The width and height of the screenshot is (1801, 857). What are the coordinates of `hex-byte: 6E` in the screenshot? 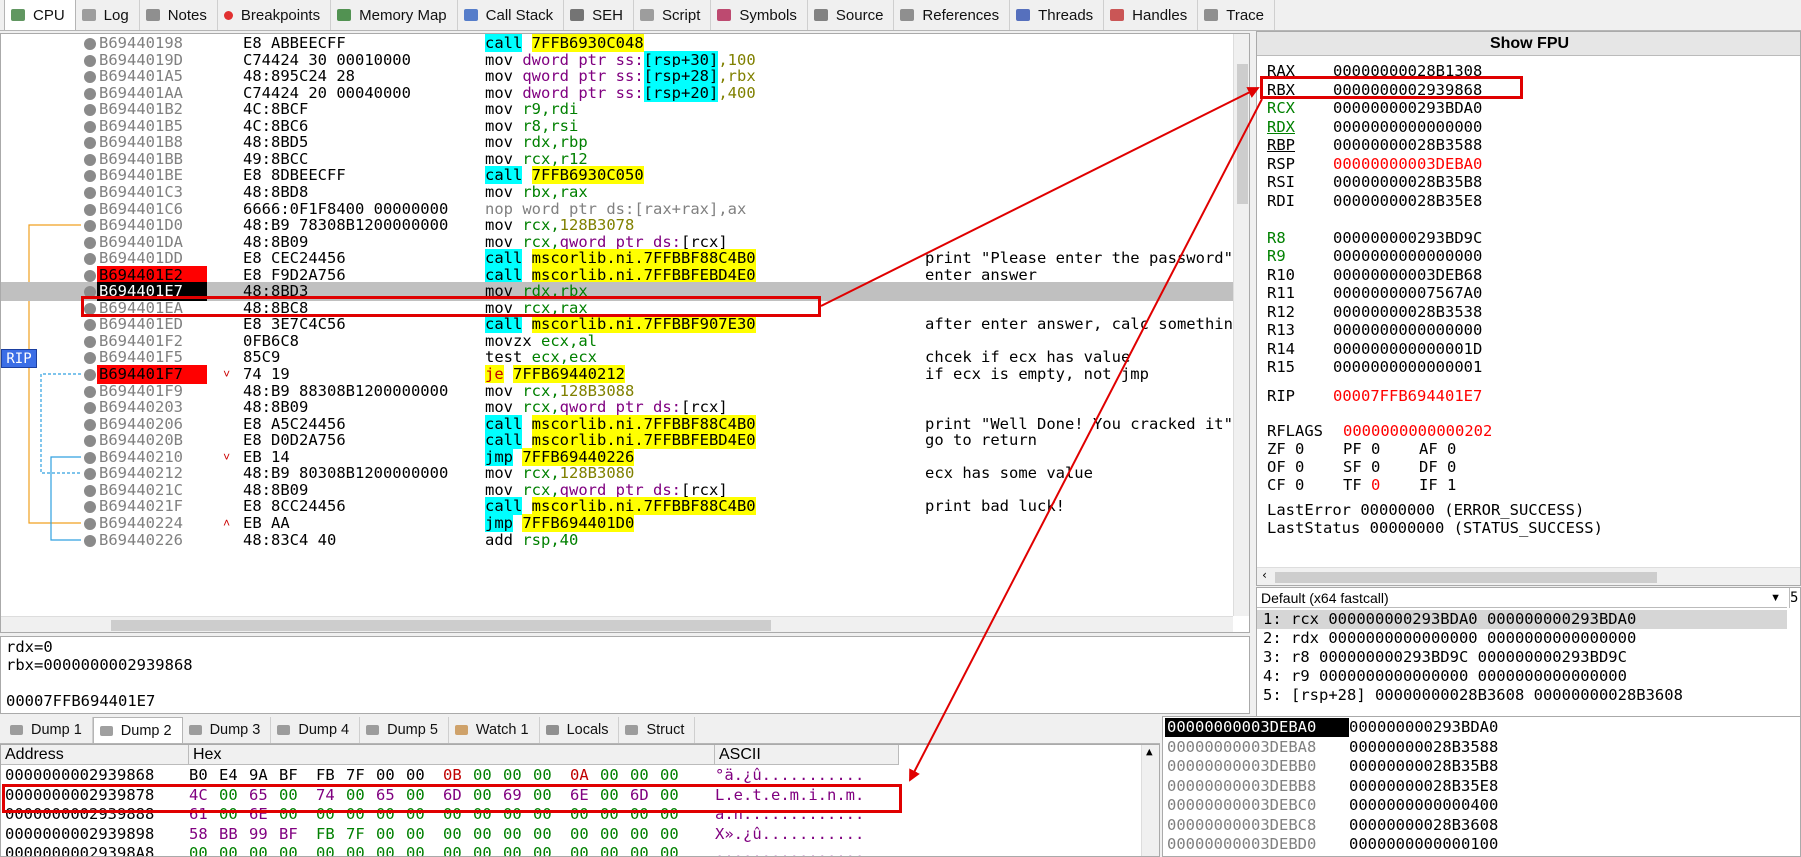 It's located at (264, 814).